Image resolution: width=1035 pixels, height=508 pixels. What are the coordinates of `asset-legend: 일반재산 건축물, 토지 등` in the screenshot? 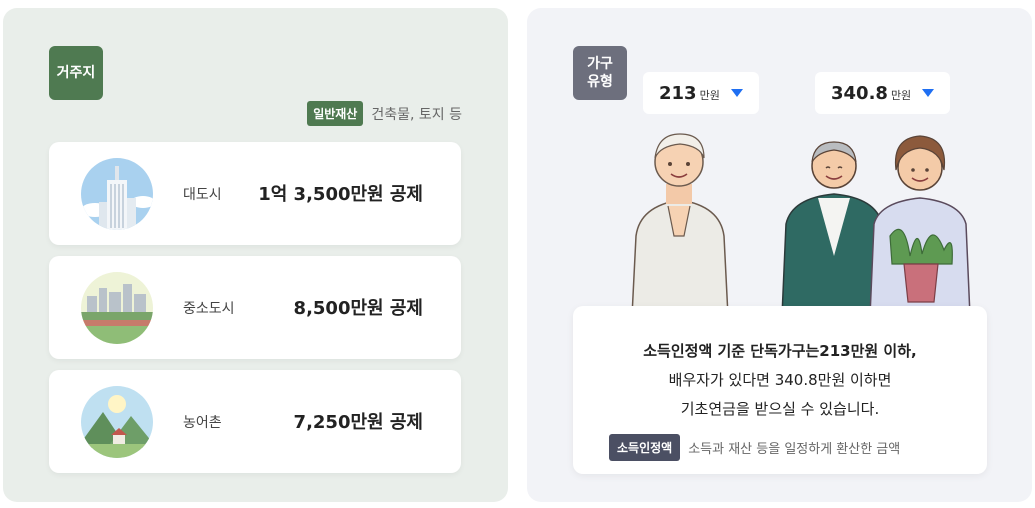 It's located at (384, 113).